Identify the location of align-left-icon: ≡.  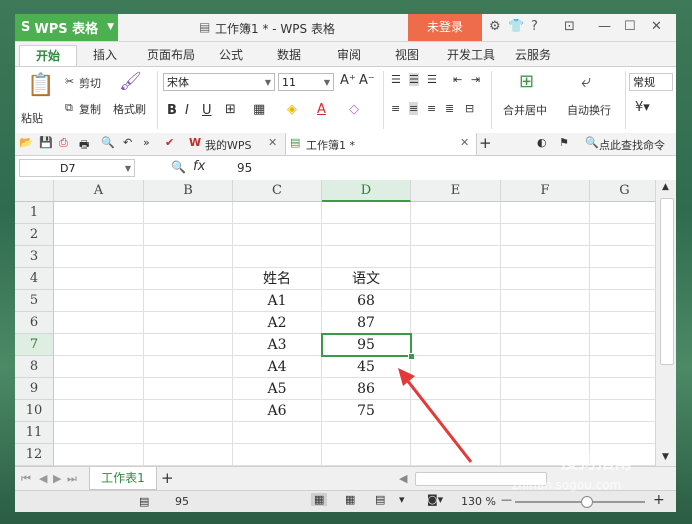
(395, 108).